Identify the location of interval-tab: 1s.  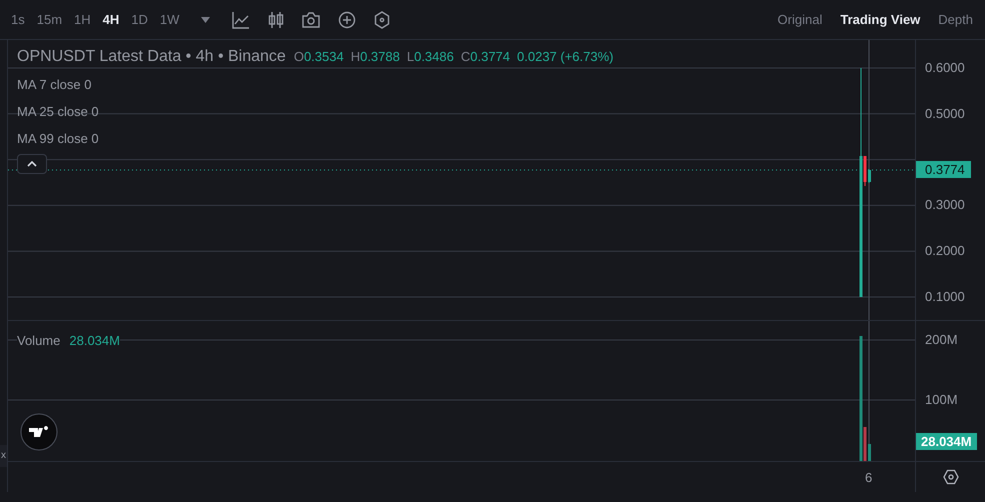
(18, 19).